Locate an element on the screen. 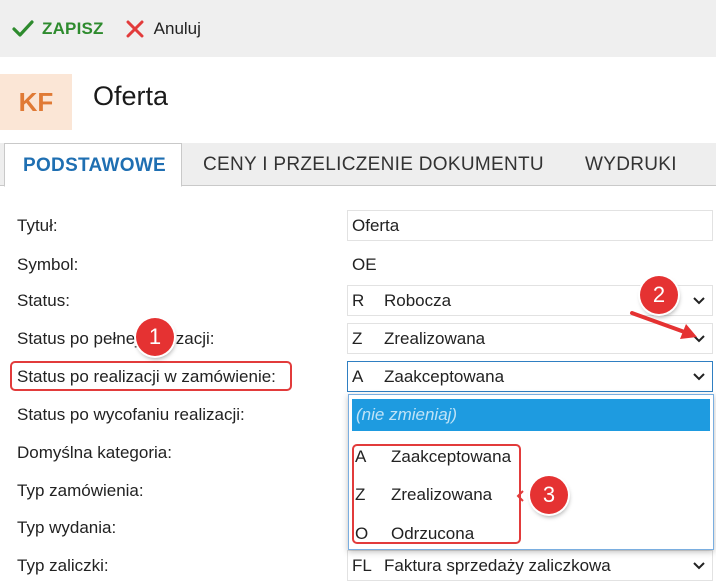 The image size is (716, 582). callout-badge-3: 3 is located at coordinates (549, 495).